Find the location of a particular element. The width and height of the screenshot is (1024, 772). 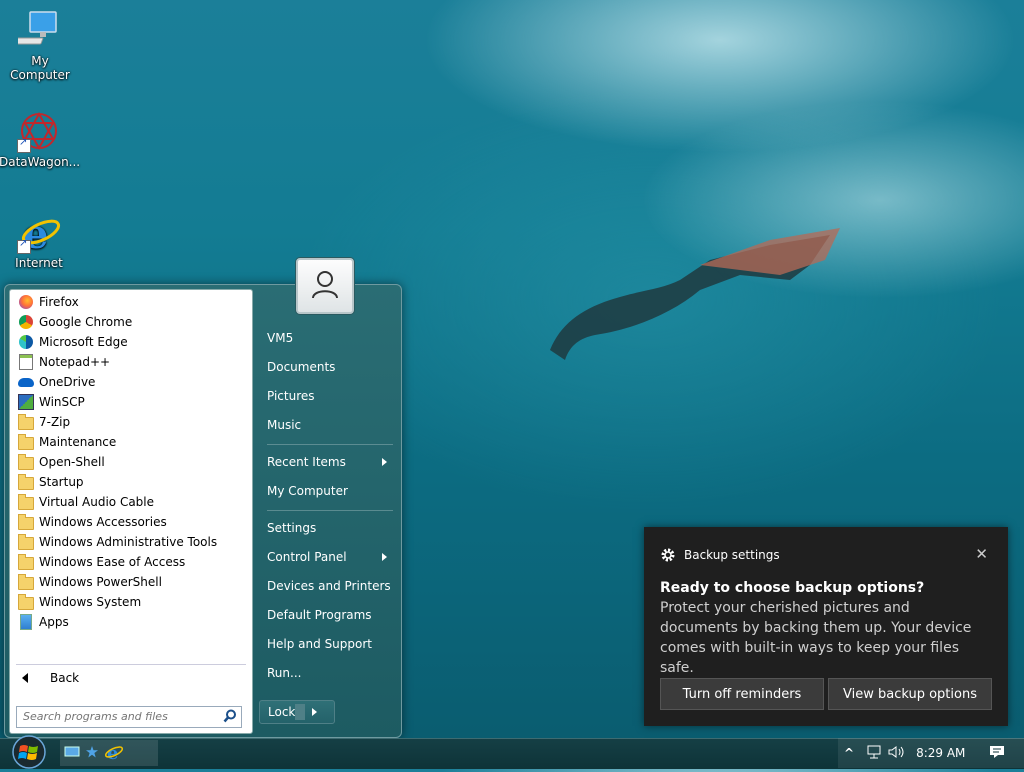

volume-icon is located at coordinates (897, 753).